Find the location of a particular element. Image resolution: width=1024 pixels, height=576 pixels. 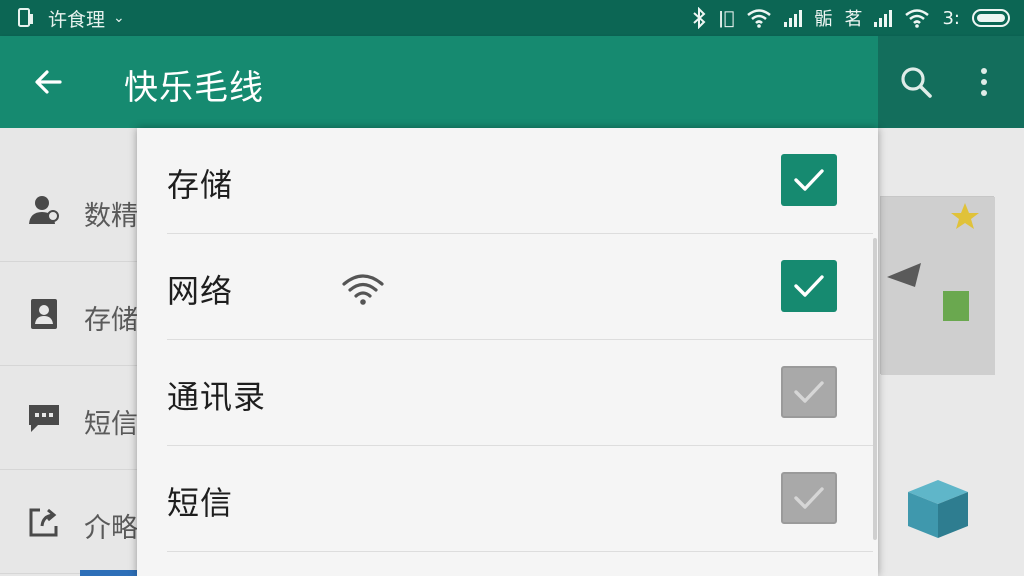

chevron-down-icon: ⌄ is located at coordinates (119, 18).